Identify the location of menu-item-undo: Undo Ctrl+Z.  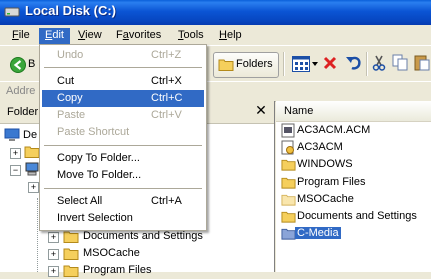
(123, 55).